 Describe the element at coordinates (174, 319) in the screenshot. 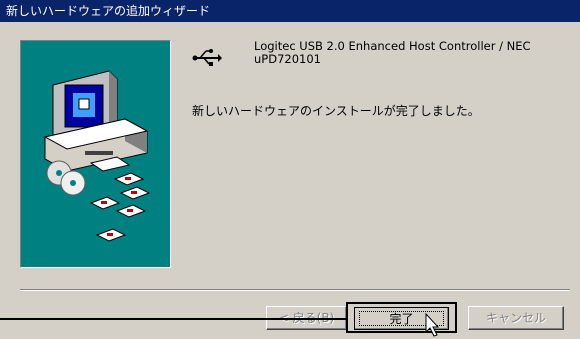

I see `callout-line` at that location.